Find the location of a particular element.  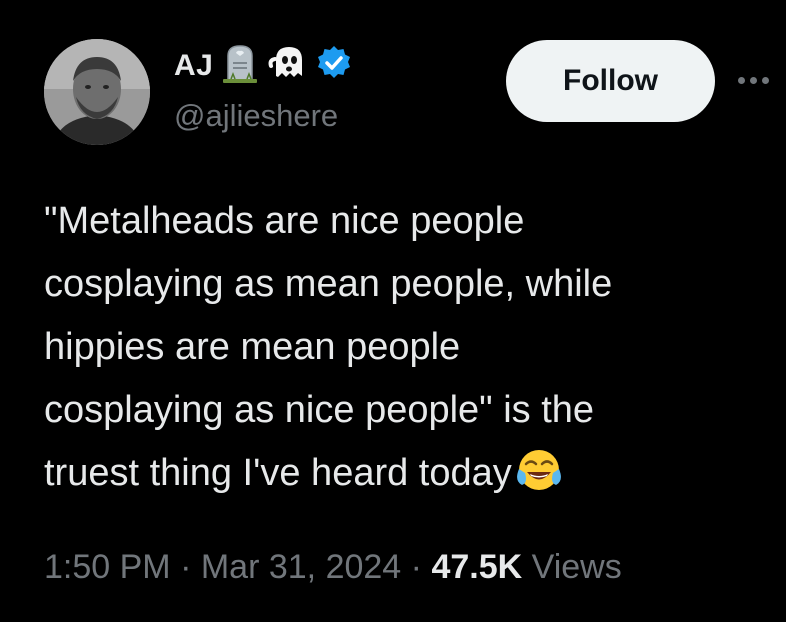

user-handle: @ajlieshere is located at coordinates (256, 116).